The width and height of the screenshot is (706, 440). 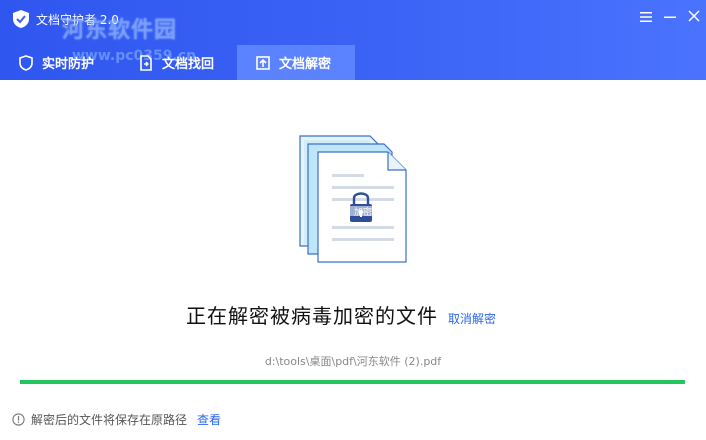 What do you see at coordinates (353, 199) in the screenshot?
I see `encrypted-document-illustration: 加密` at bounding box center [353, 199].